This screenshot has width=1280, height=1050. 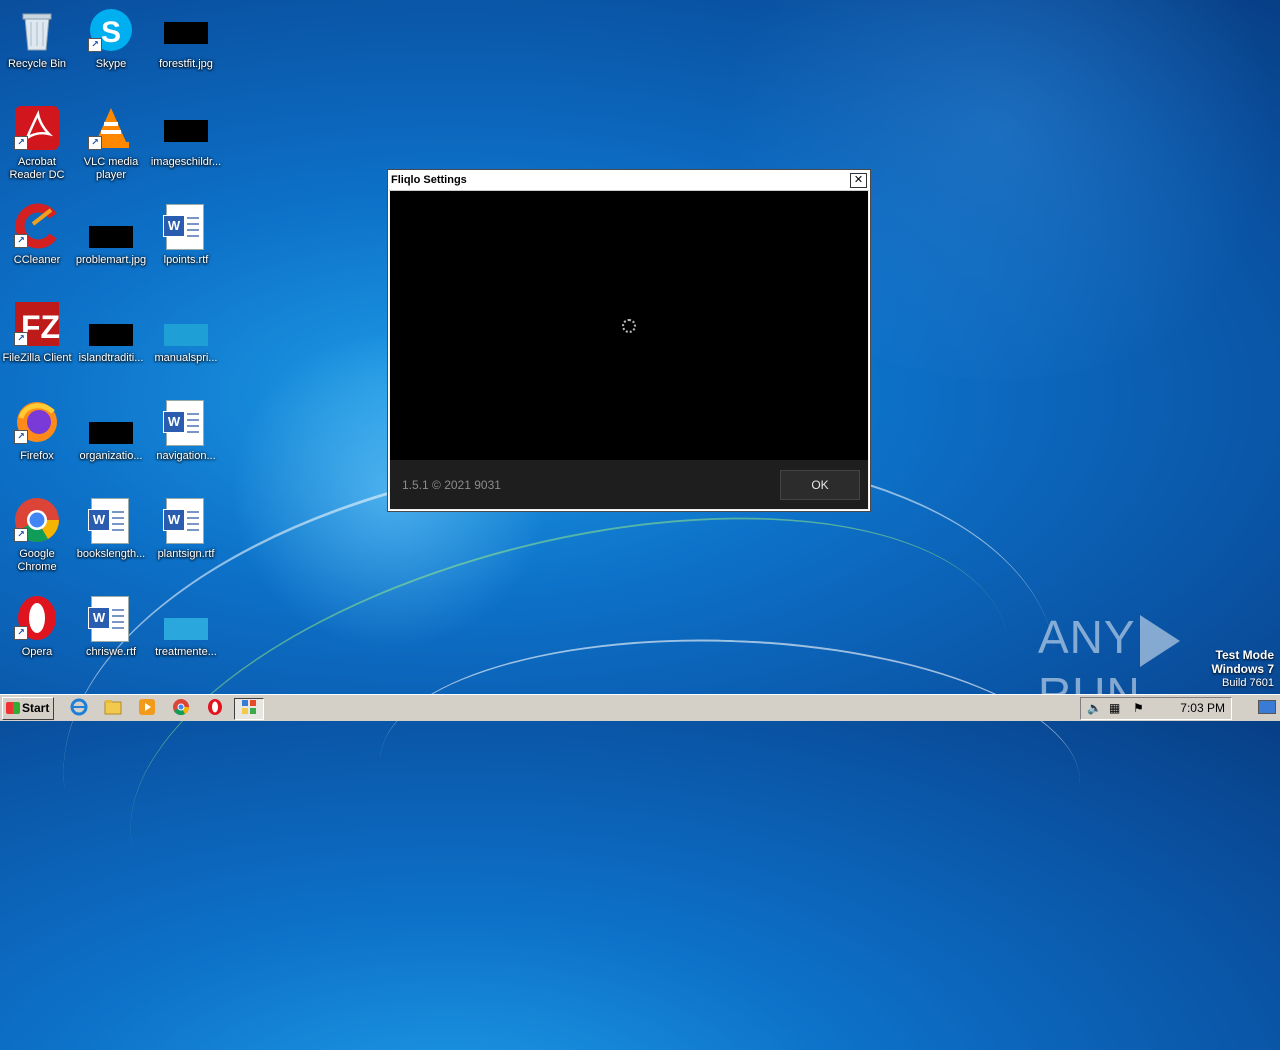 I want to click on ok-button: OK, so click(x=820, y=485).